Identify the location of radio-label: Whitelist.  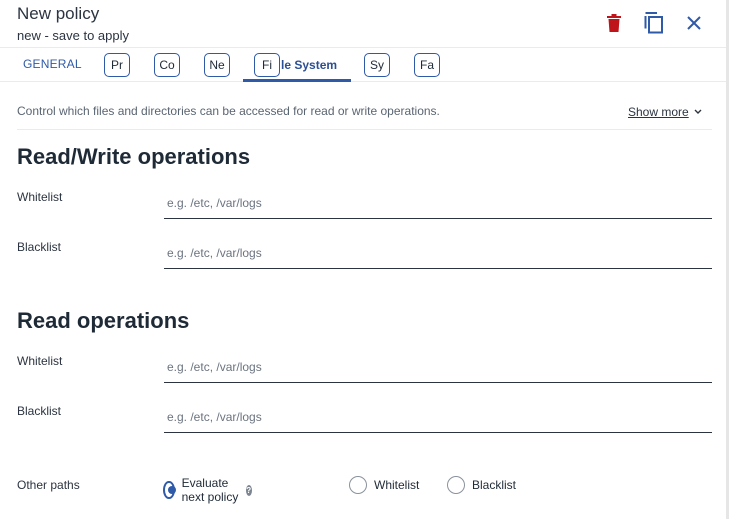
(397, 485).